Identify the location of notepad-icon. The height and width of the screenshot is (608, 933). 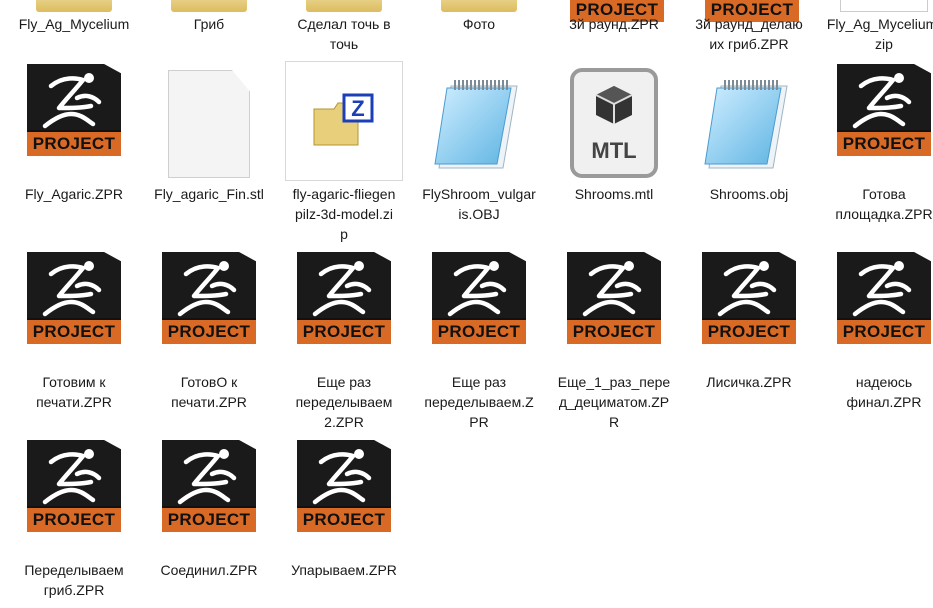
(479, 124).